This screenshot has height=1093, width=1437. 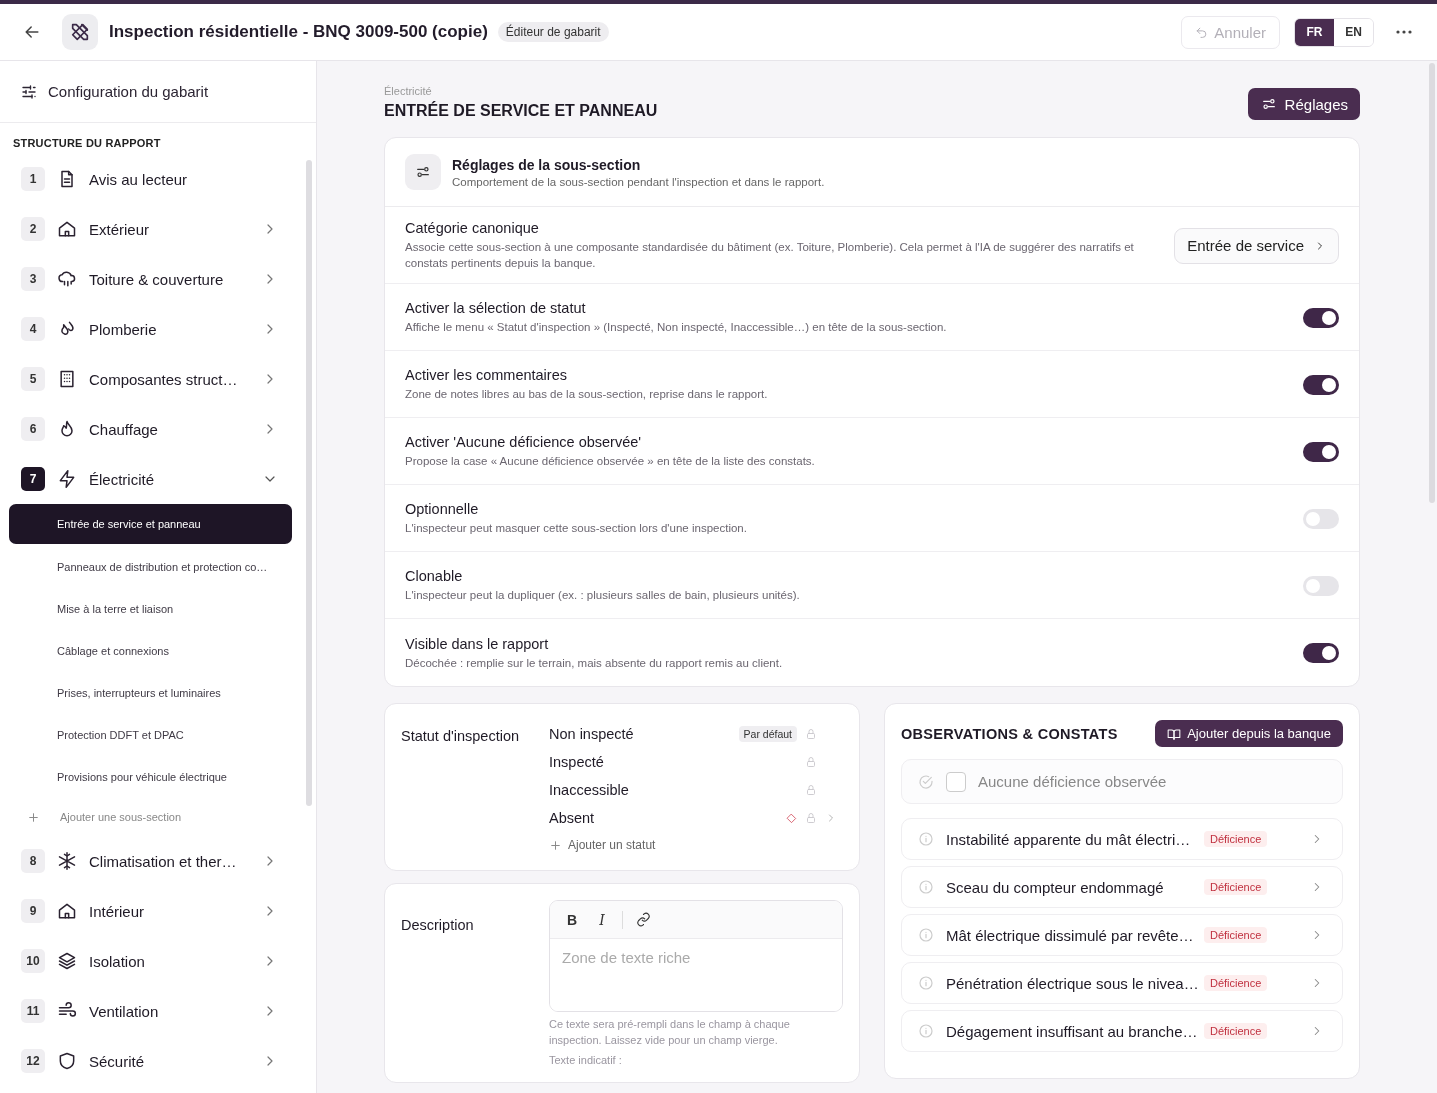 What do you see at coordinates (638, 181) in the screenshot?
I see `card-subtitle: Comportement de la sous-section pendant l'inspection et dans le rapport.` at bounding box center [638, 181].